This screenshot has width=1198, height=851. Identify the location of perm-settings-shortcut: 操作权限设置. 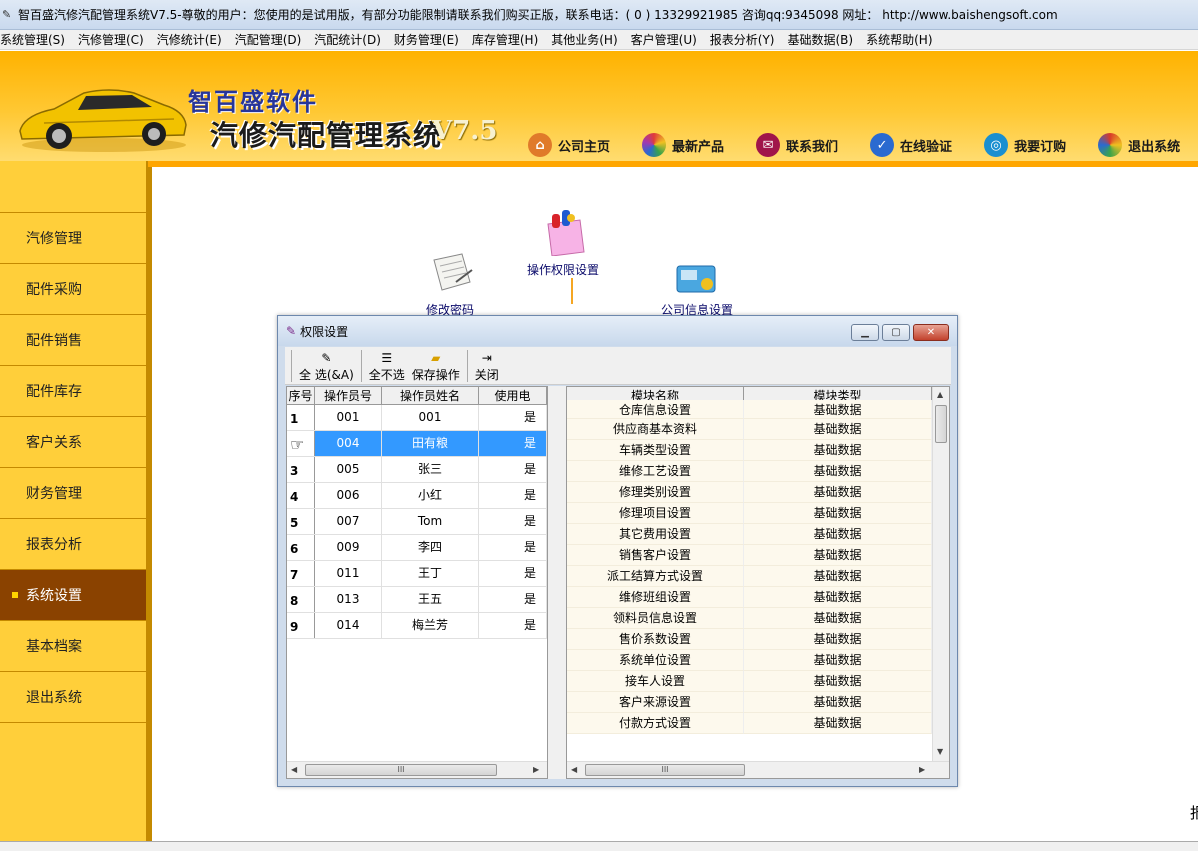
(563, 243).